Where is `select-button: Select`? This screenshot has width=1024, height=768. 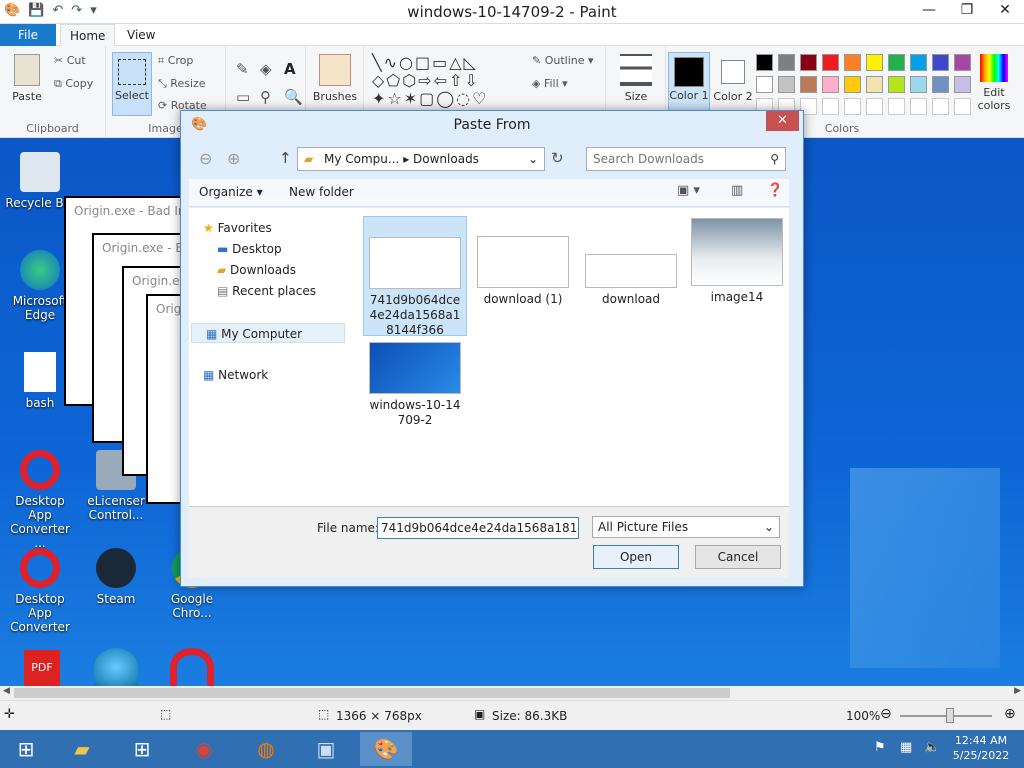
select-button: Select is located at coordinates (132, 84).